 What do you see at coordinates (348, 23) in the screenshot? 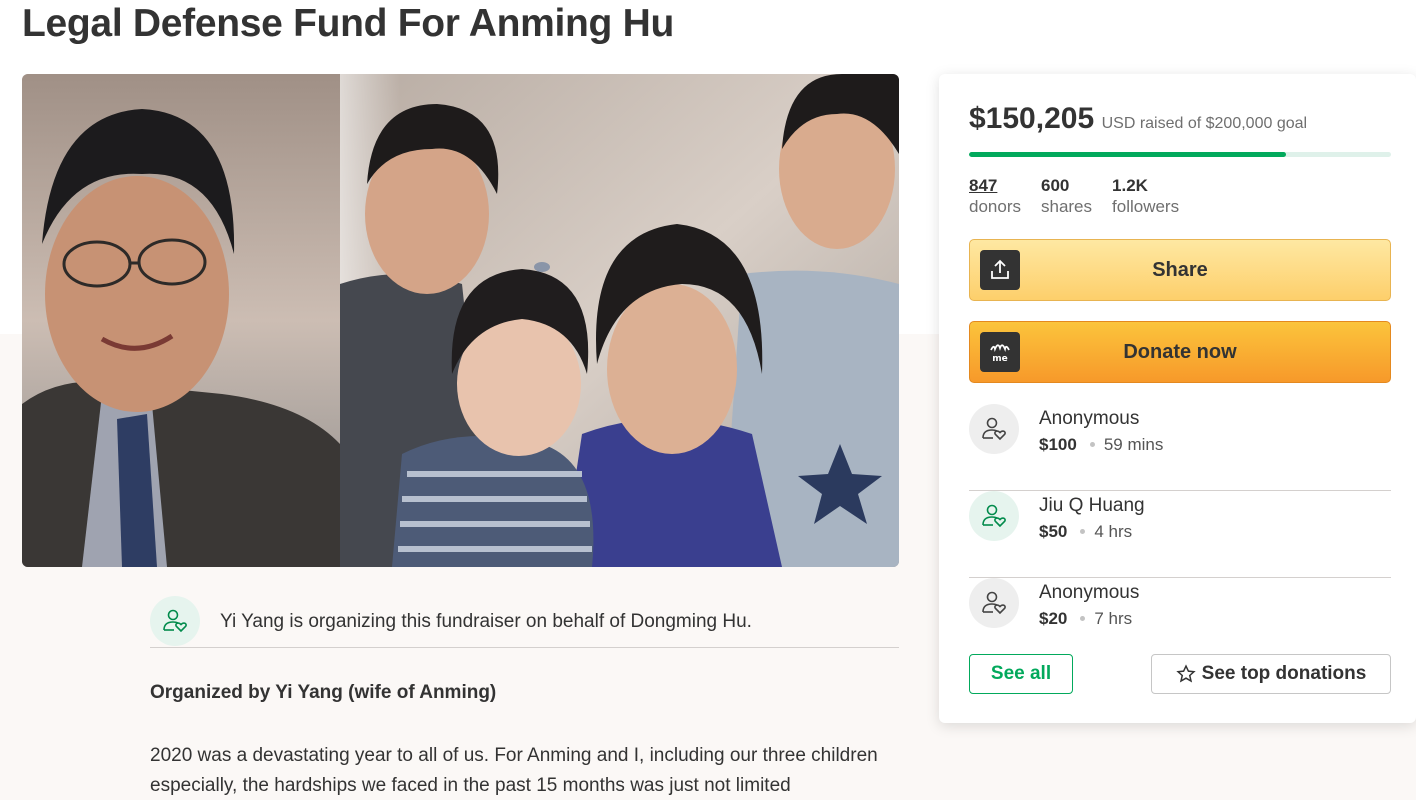
I see `campaign-title: Legal Defense Fund For Anming Hu` at bounding box center [348, 23].